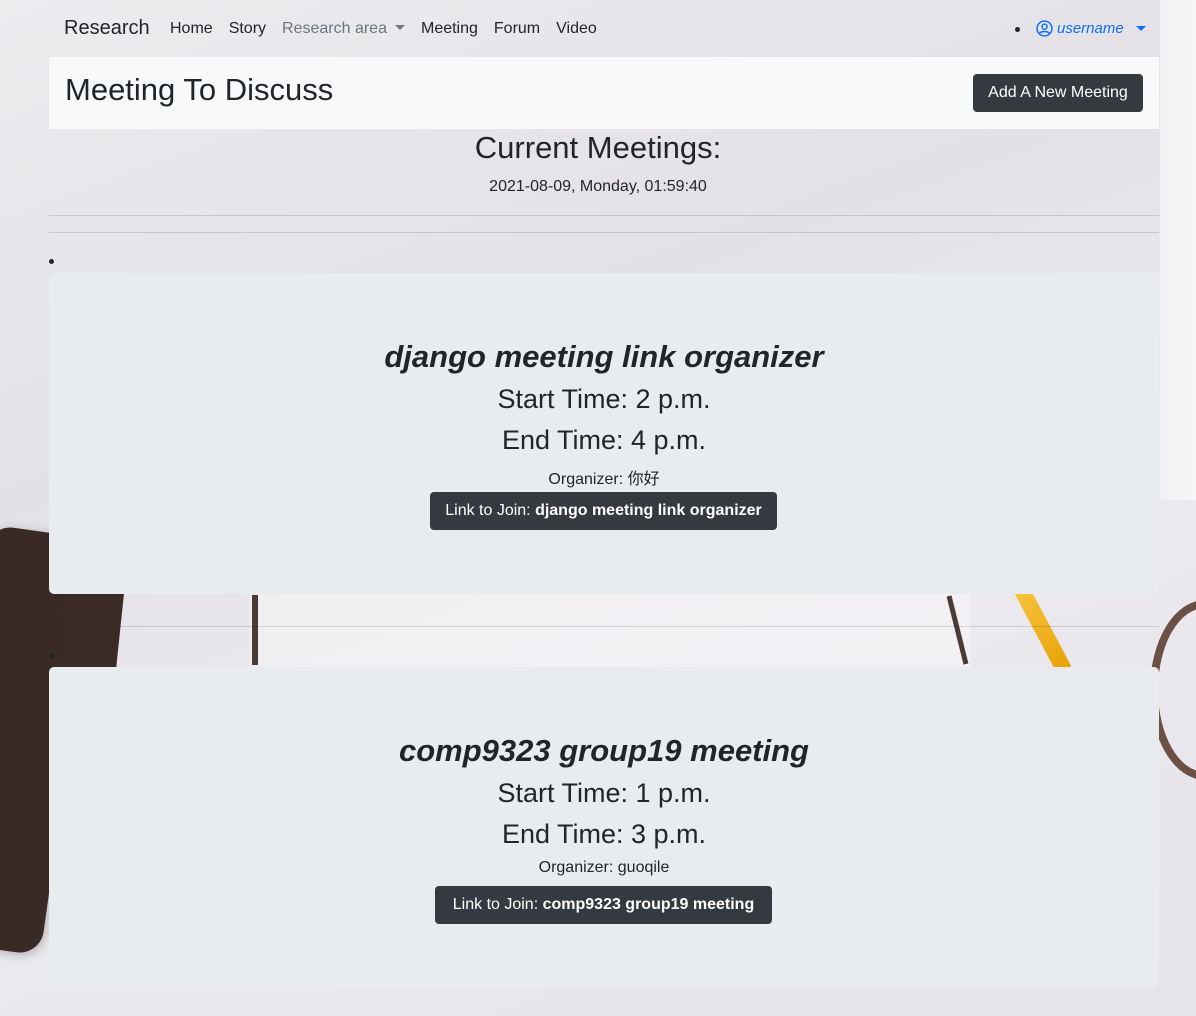  I want to click on user-circle-icon, so click(1044, 28).